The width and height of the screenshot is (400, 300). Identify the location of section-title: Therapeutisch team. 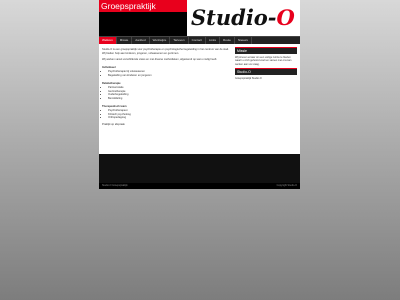
(114, 106).